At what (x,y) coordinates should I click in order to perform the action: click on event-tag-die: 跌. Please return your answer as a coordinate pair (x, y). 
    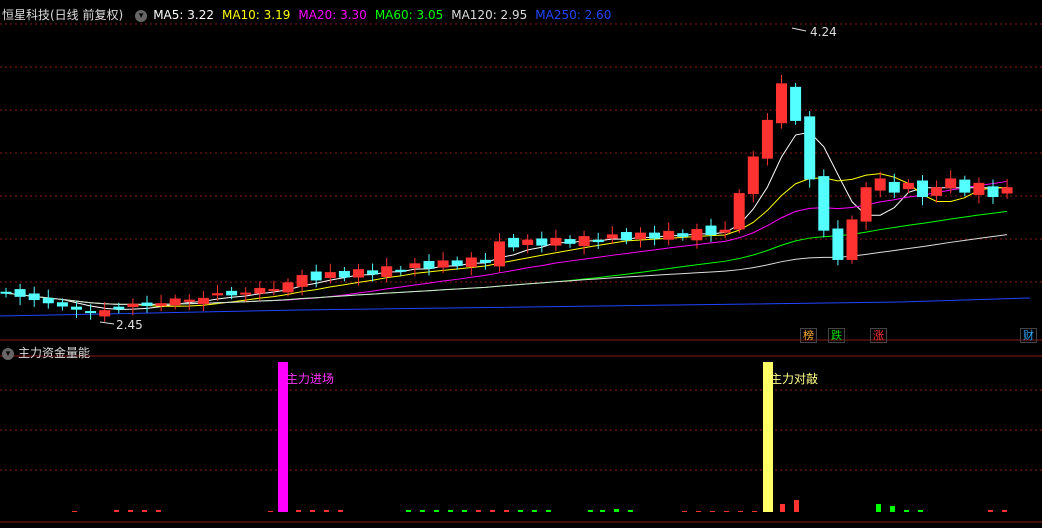
    Looking at the image, I should click on (836, 335).